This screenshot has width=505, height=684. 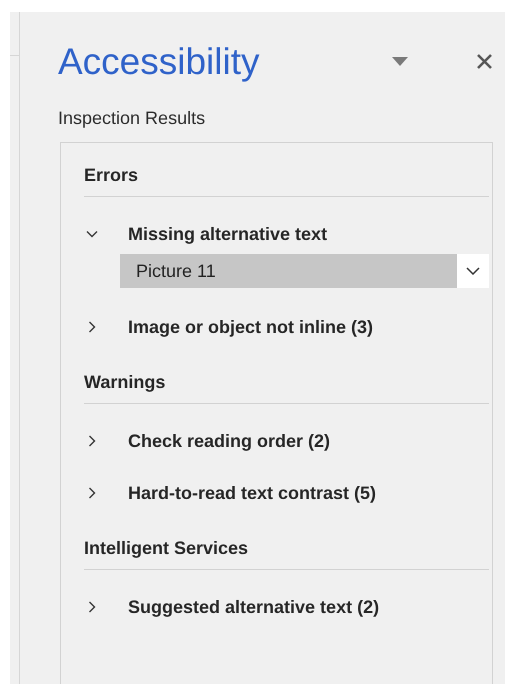 What do you see at coordinates (484, 61) in the screenshot?
I see `close-icon` at bounding box center [484, 61].